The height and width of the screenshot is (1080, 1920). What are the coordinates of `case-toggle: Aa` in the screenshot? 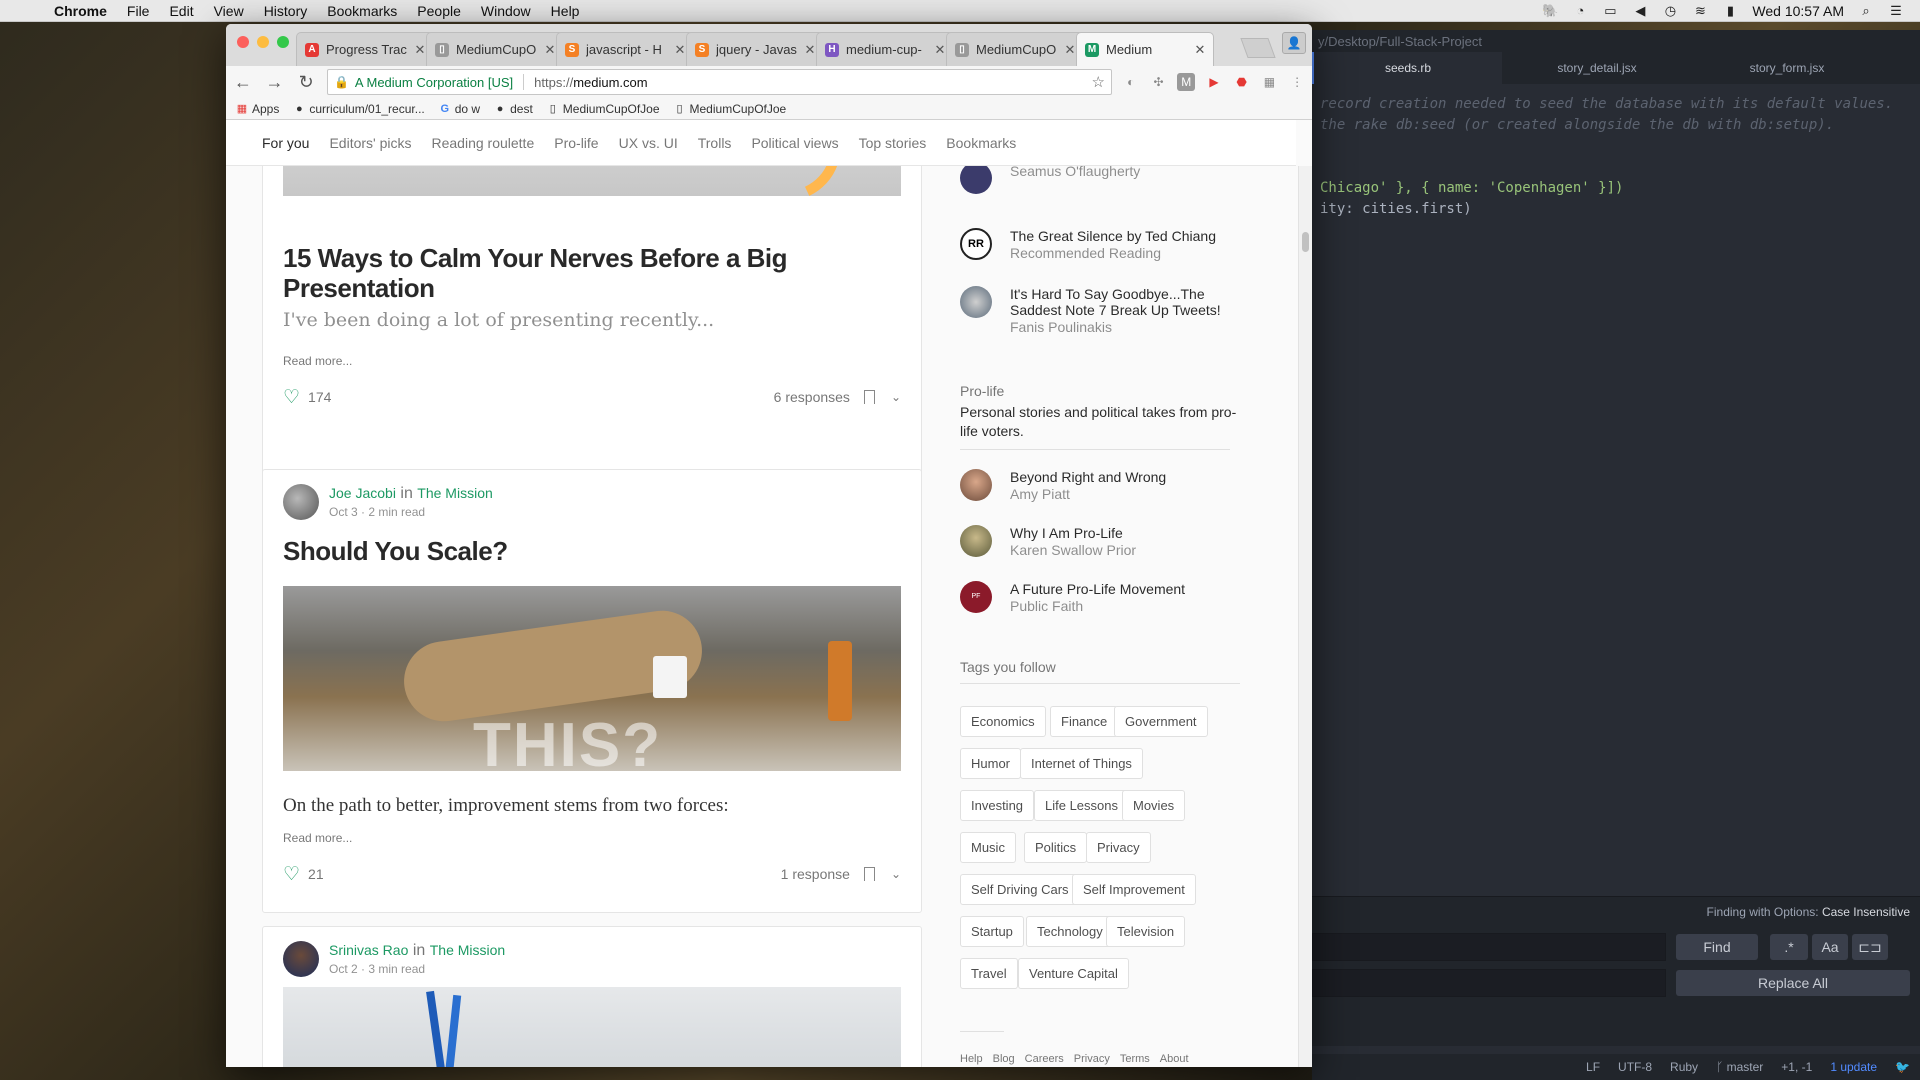 It's located at (1830, 947).